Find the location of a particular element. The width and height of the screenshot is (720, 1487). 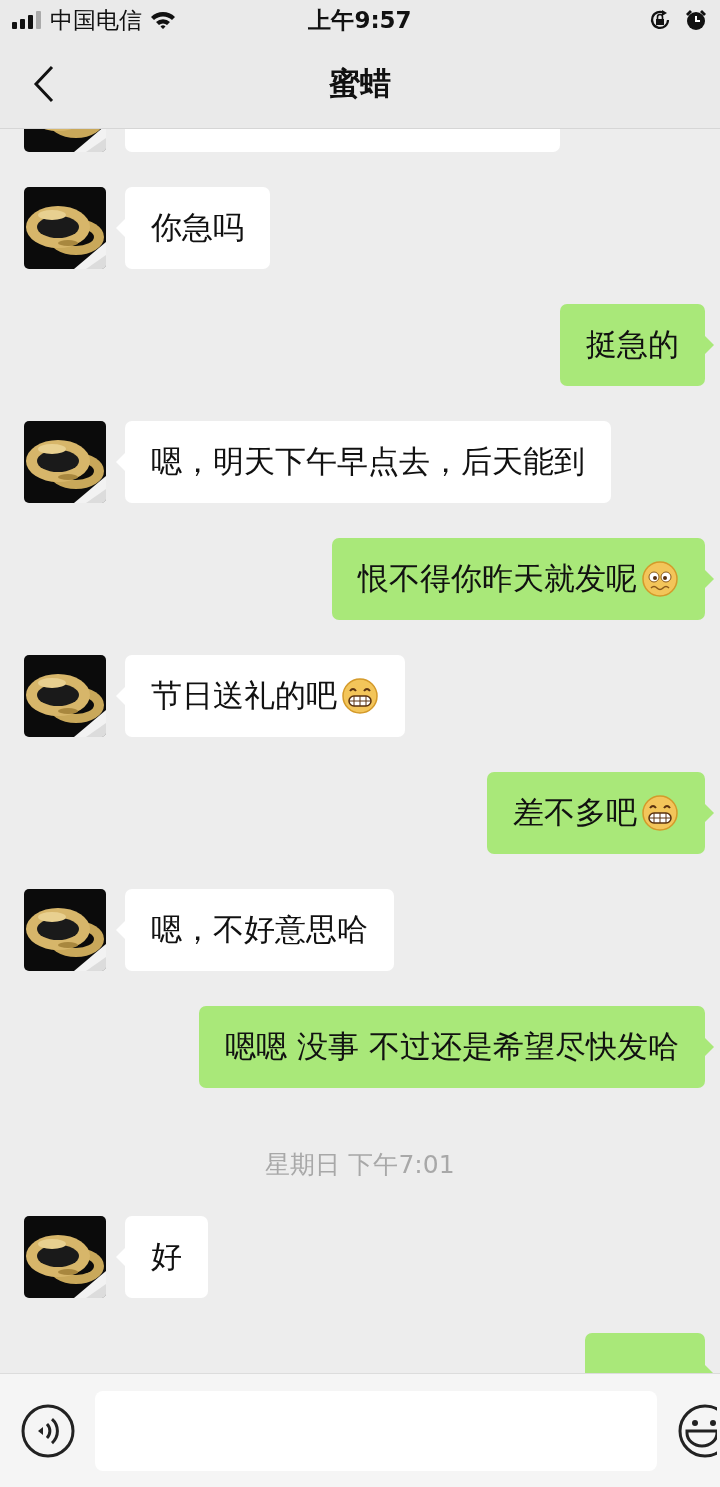

wifi-icon is located at coordinates (163, 20).